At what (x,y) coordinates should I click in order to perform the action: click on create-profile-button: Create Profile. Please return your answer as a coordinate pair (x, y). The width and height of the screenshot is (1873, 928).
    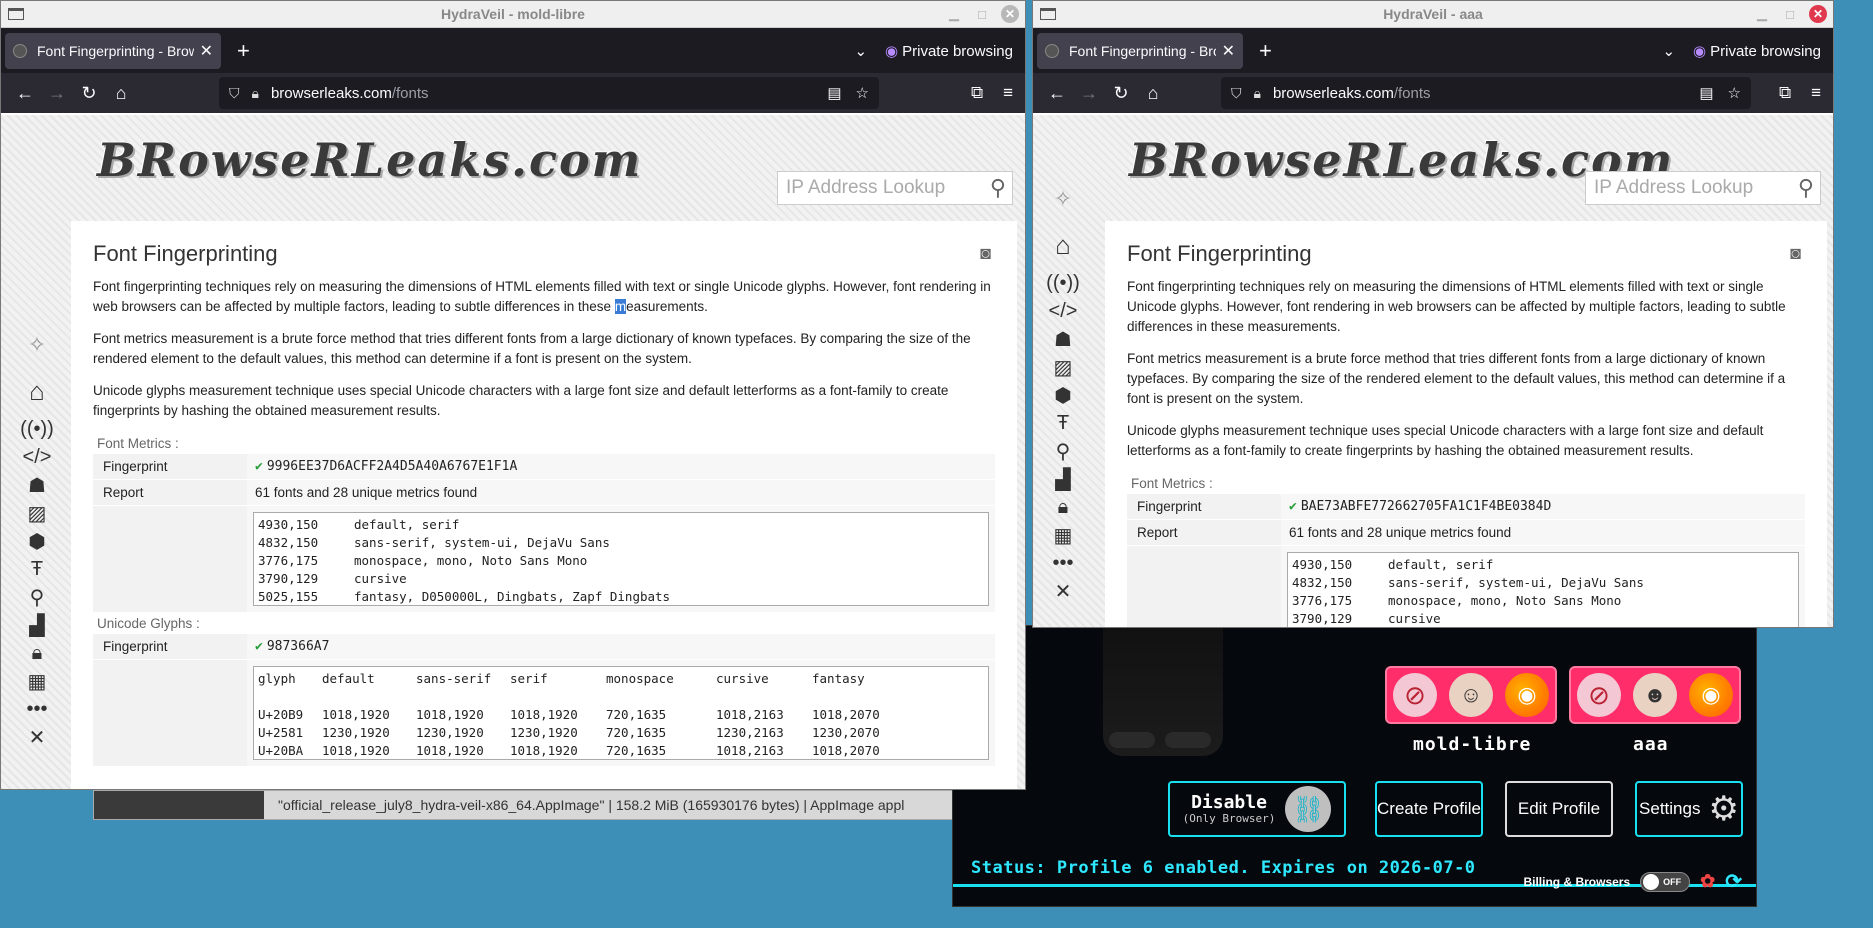
    Looking at the image, I should click on (1429, 809).